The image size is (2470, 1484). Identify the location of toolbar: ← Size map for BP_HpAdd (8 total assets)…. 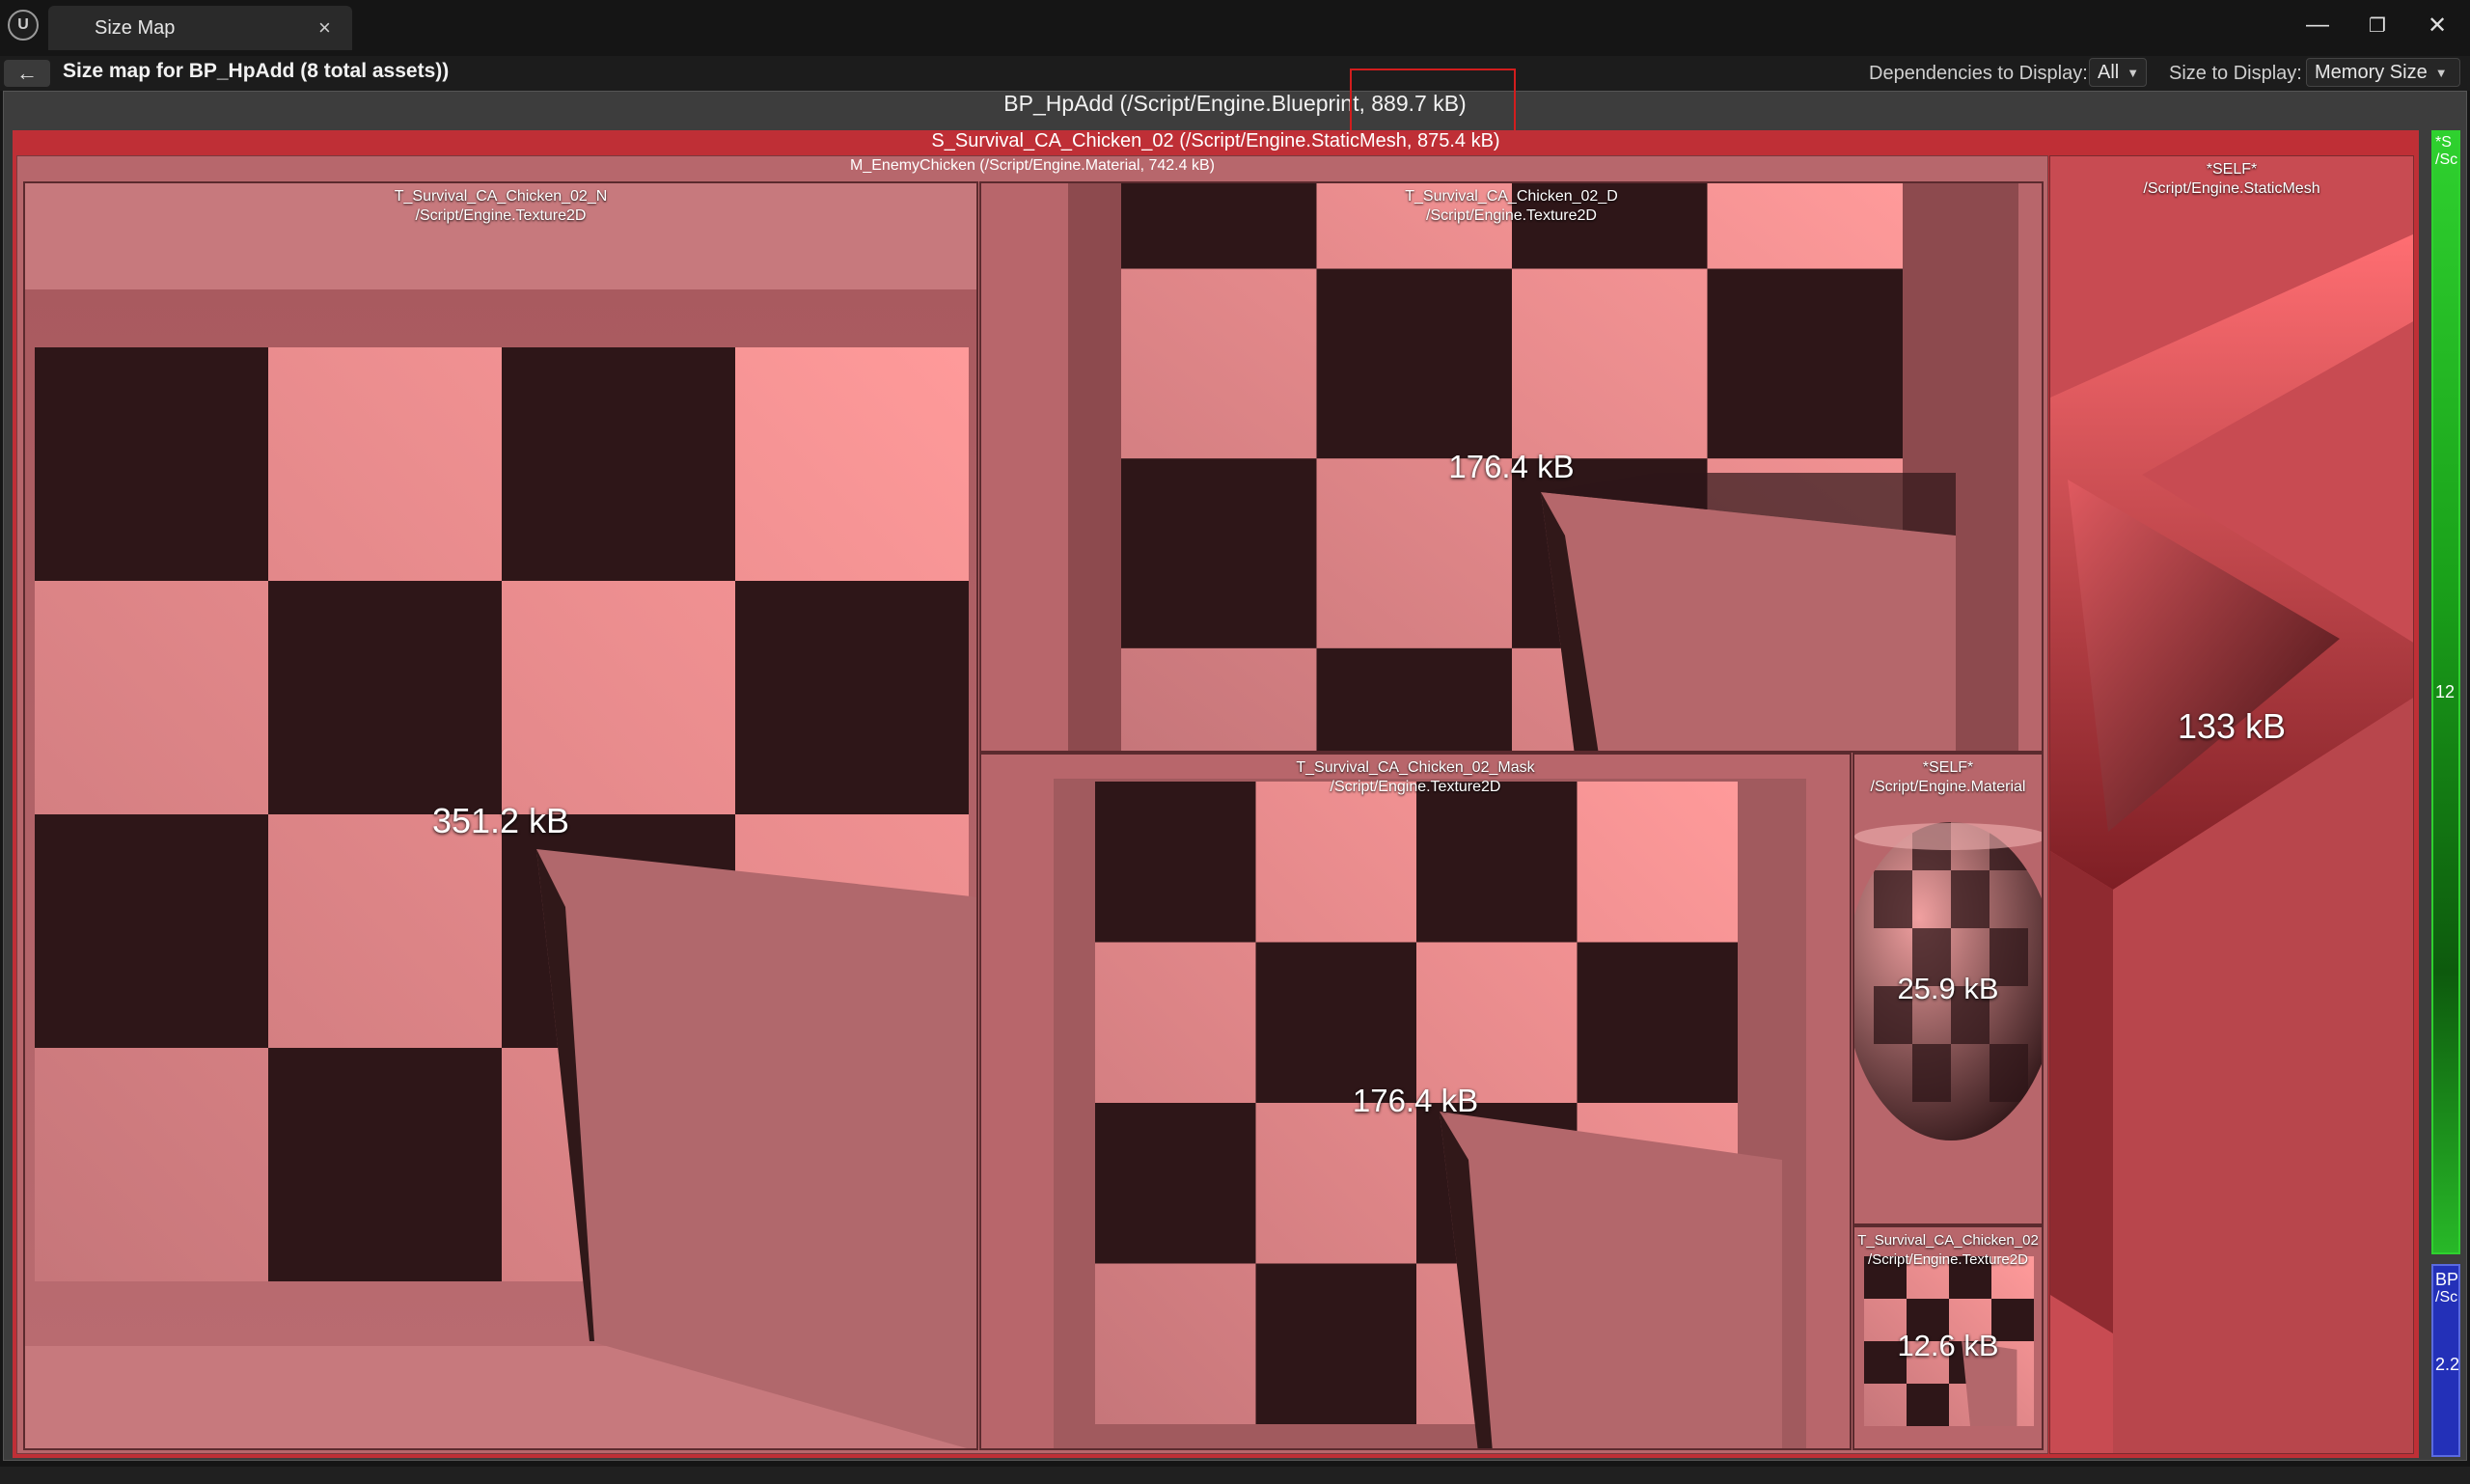
(1235, 73).